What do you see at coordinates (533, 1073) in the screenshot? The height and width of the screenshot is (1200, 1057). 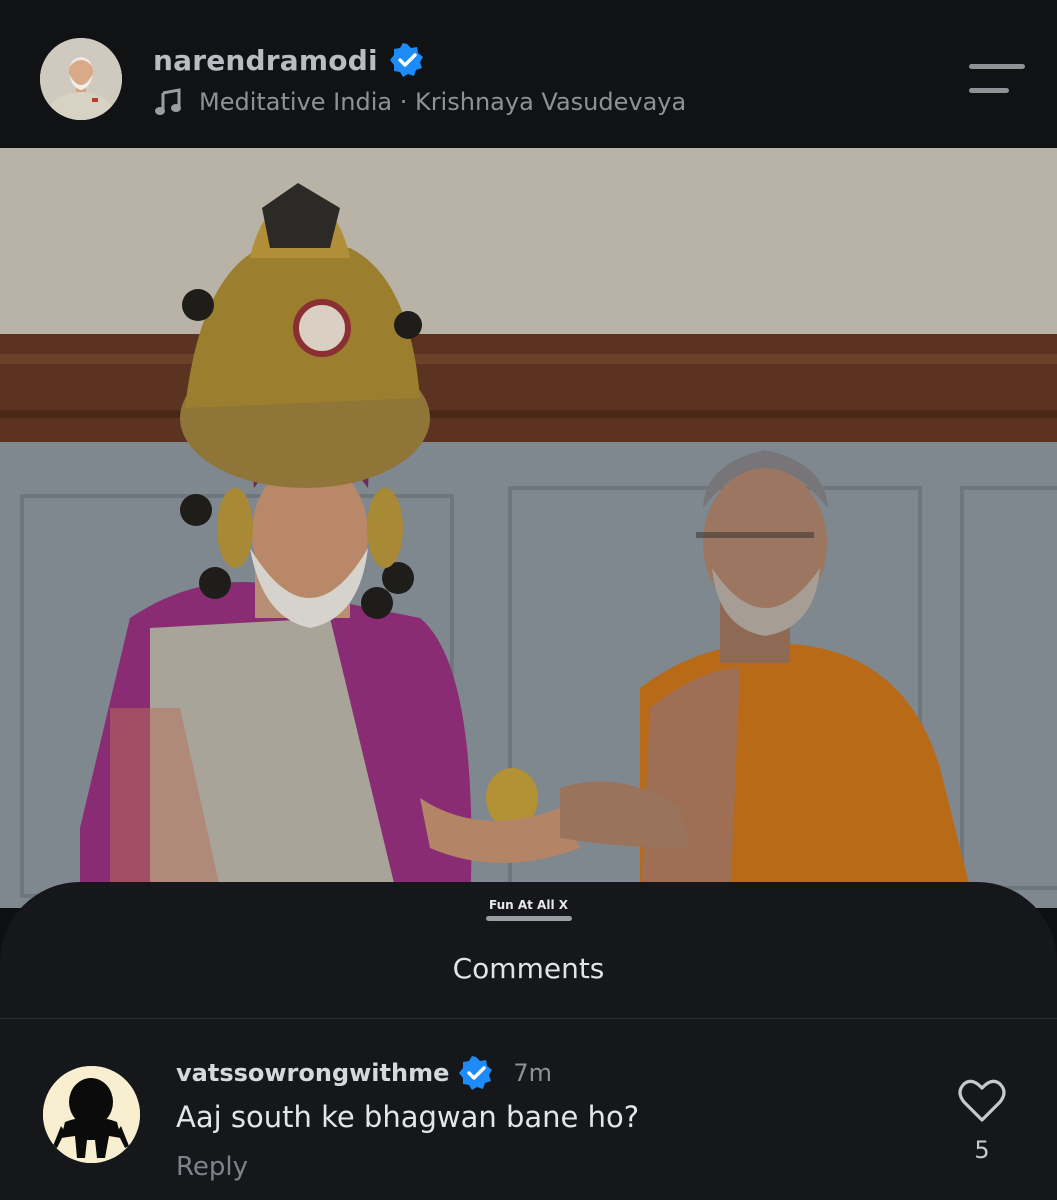 I see `comment-timestamp: 7m` at bounding box center [533, 1073].